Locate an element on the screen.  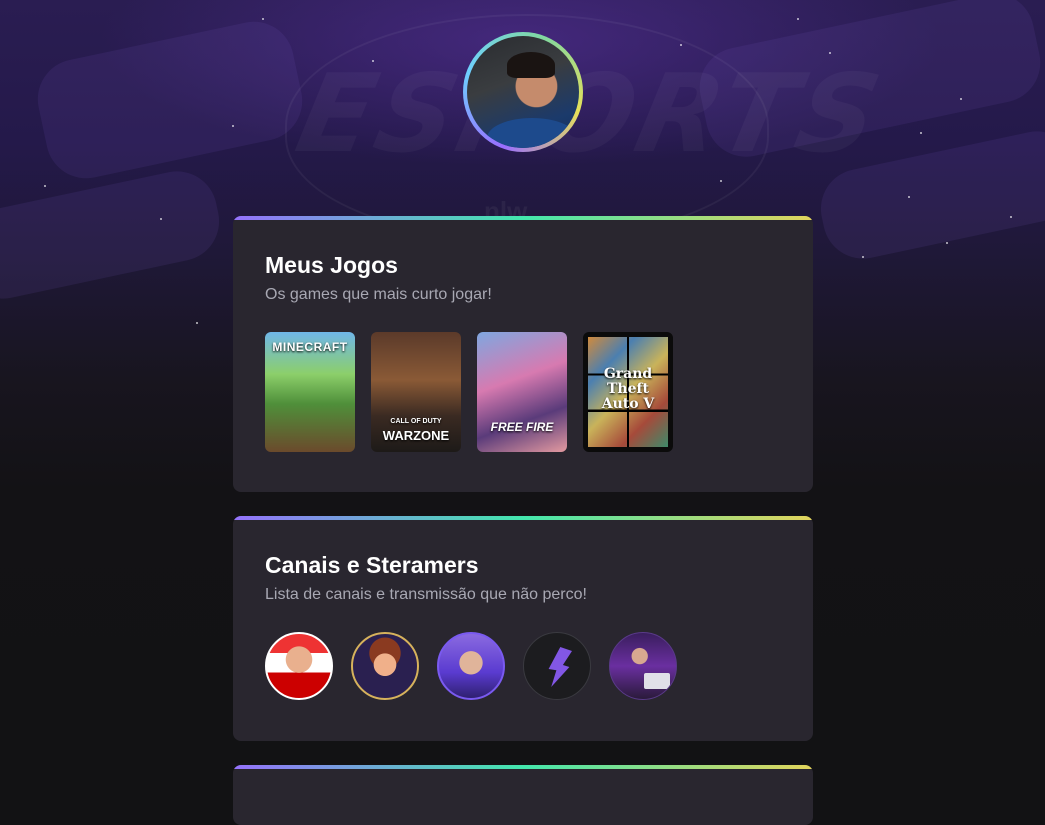
streamer-avatar-red-icon is located at coordinates (299, 666).